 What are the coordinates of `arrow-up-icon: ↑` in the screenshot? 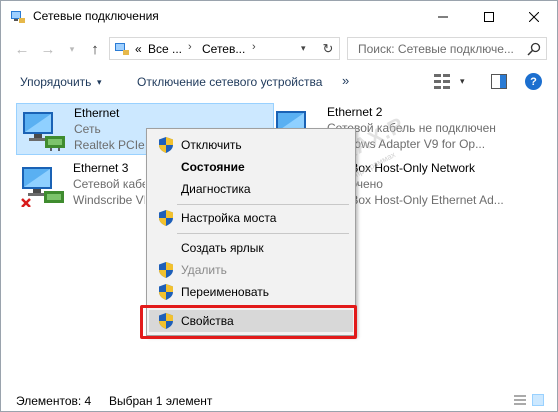 It's located at (95, 49).